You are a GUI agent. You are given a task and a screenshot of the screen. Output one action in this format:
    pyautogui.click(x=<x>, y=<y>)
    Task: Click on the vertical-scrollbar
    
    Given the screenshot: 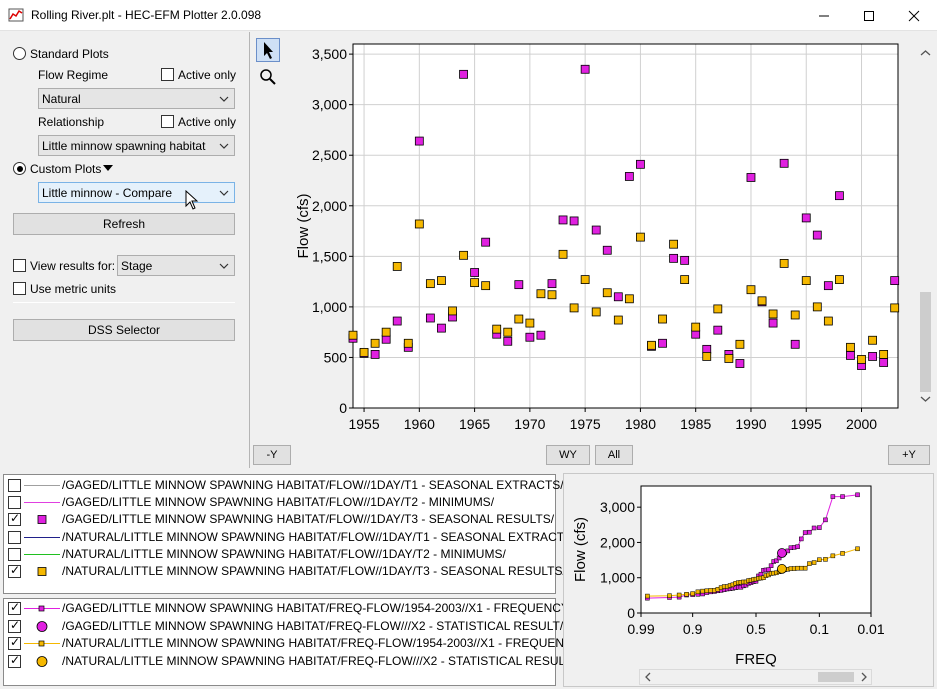 What is the action you would take?
    pyautogui.click(x=925, y=226)
    